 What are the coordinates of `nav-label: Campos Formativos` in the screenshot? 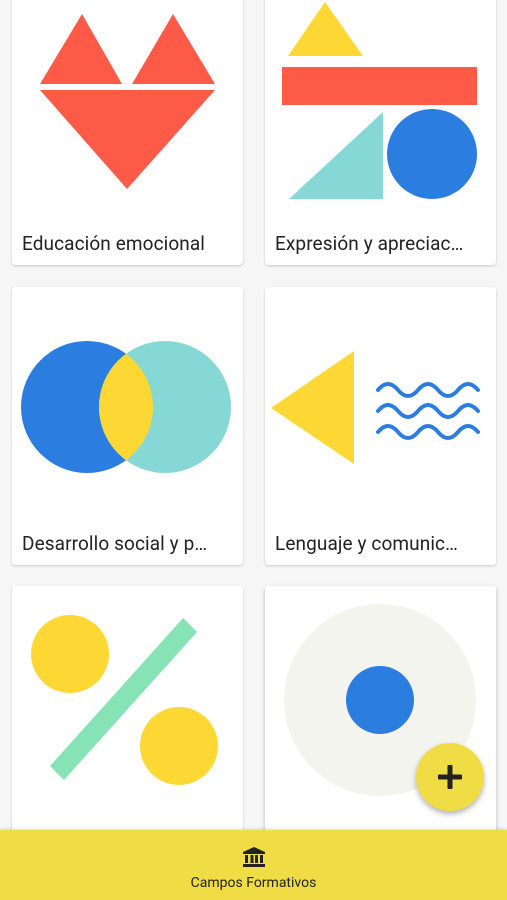 It's located at (253, 883).